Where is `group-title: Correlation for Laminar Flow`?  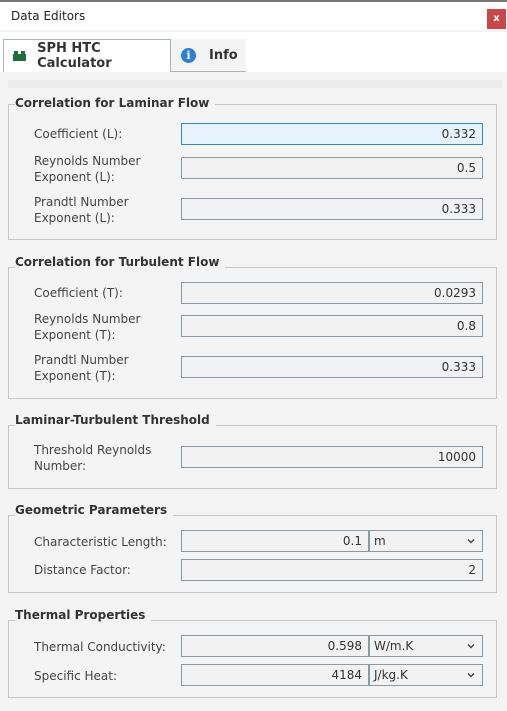
group-title: Correlation for Laminar Flow is located at coordinates (115, 103).